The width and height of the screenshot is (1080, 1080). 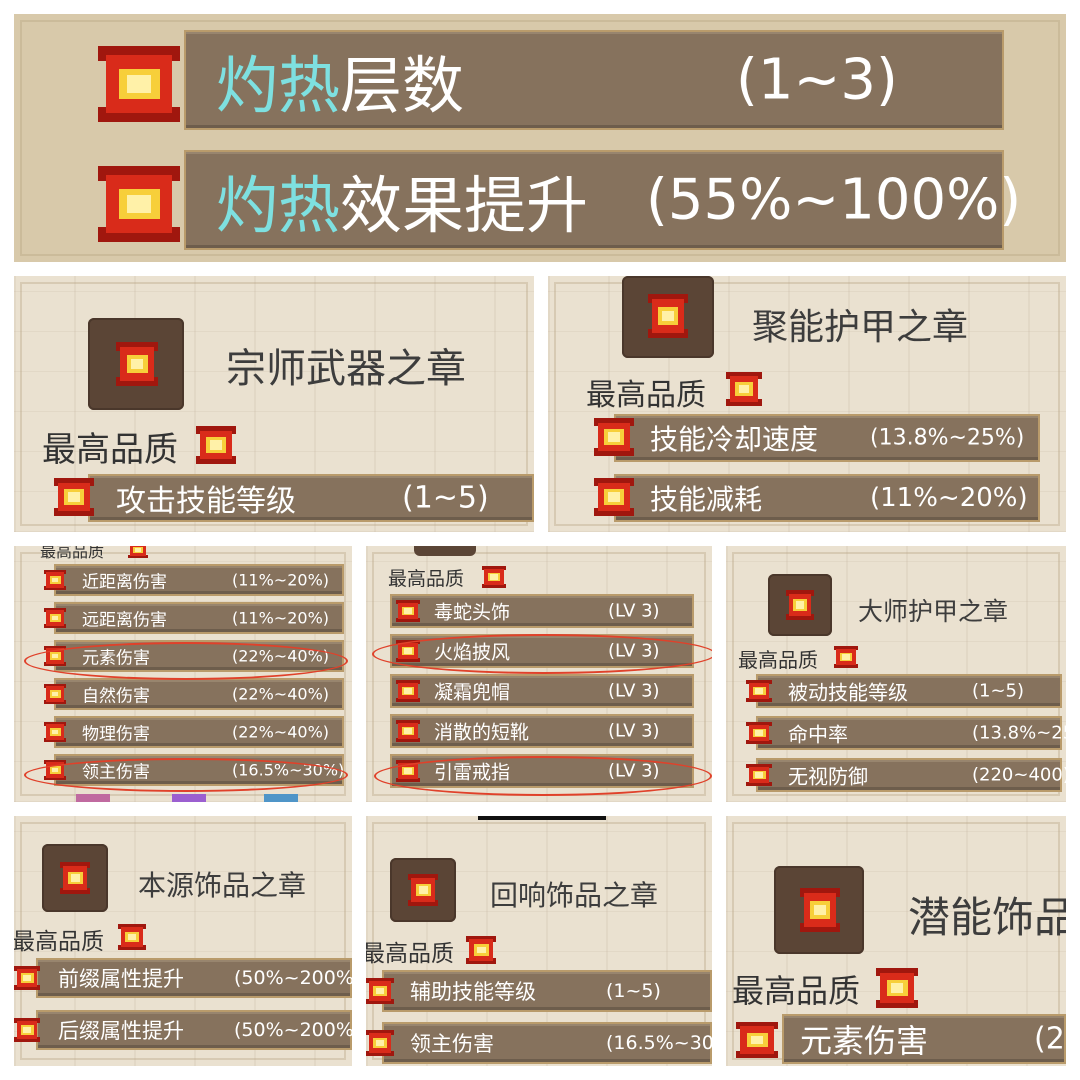 I want to click on stat-row: 灼热效果提升 (55%~100%), so click(x=602, y=200).